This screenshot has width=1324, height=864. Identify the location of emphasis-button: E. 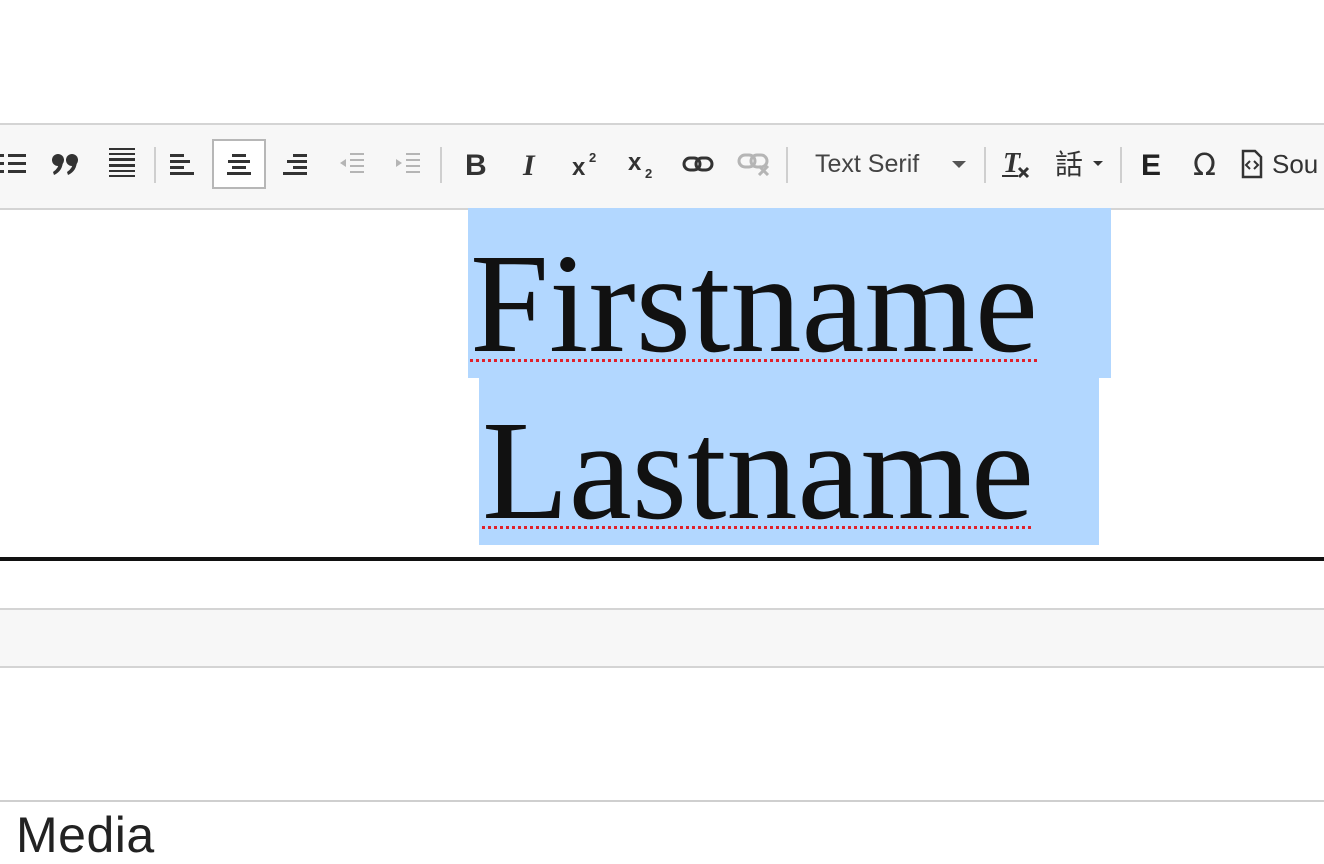
(1151, 164).